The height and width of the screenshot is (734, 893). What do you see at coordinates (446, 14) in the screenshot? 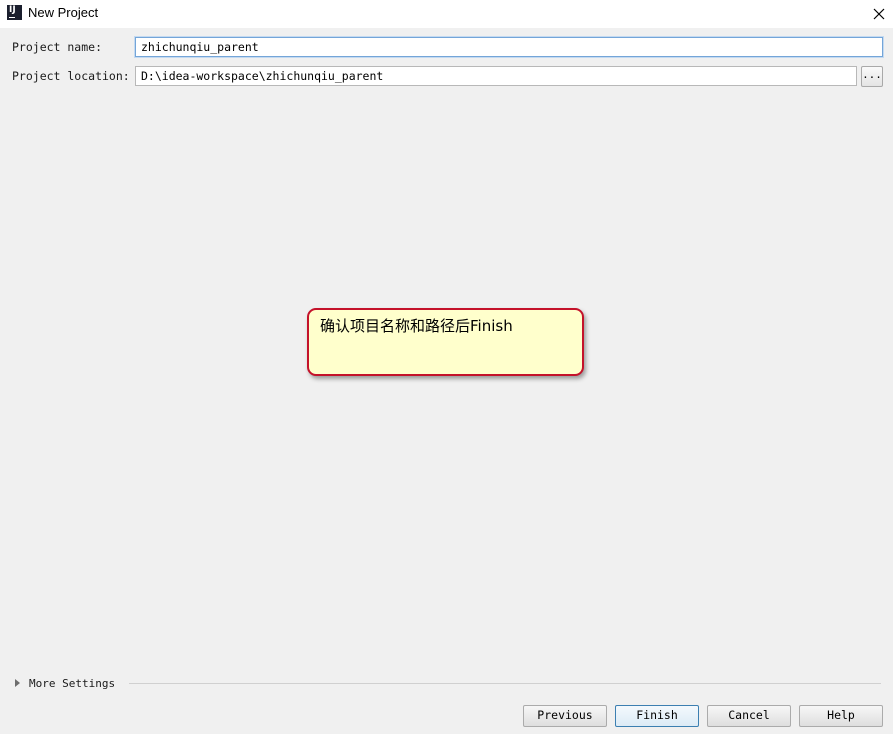
I see `title-bar: IJ New Project` at bounding box center [446, 14].